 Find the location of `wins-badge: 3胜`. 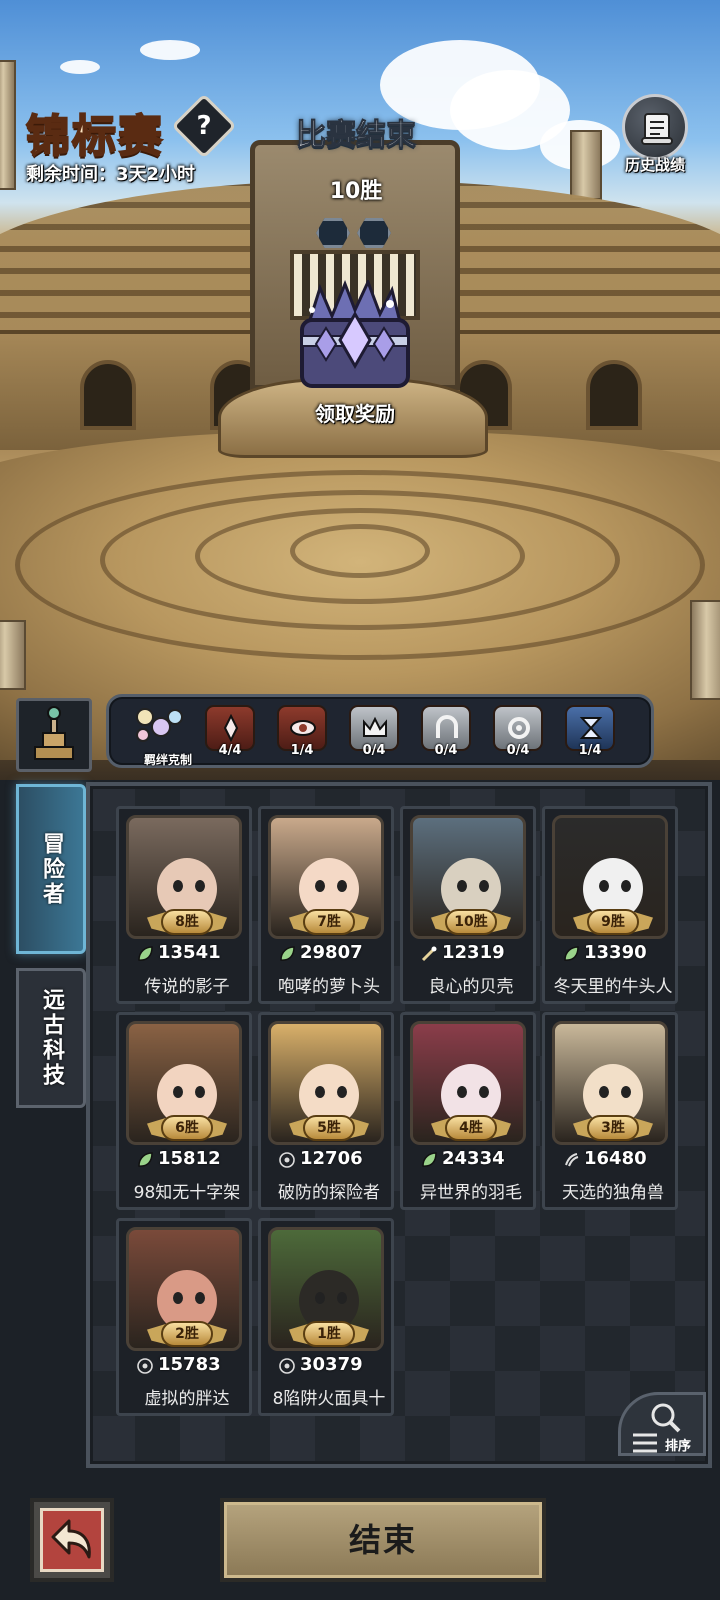

wins-badge: 3胜 is located at coordinates (613, 1128).